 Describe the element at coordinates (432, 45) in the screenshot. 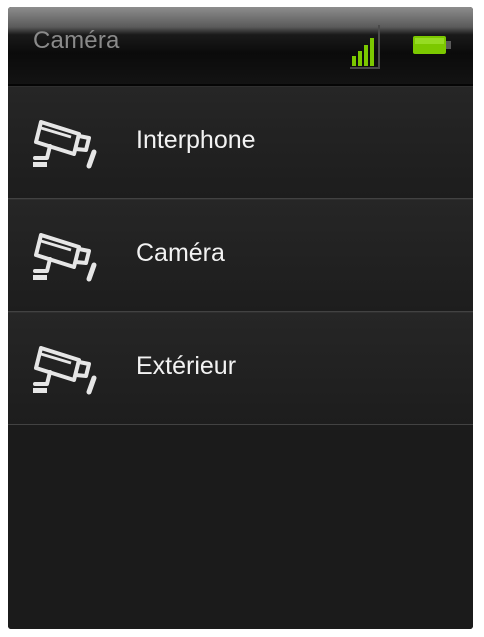

I see `battery-icon` at that location.